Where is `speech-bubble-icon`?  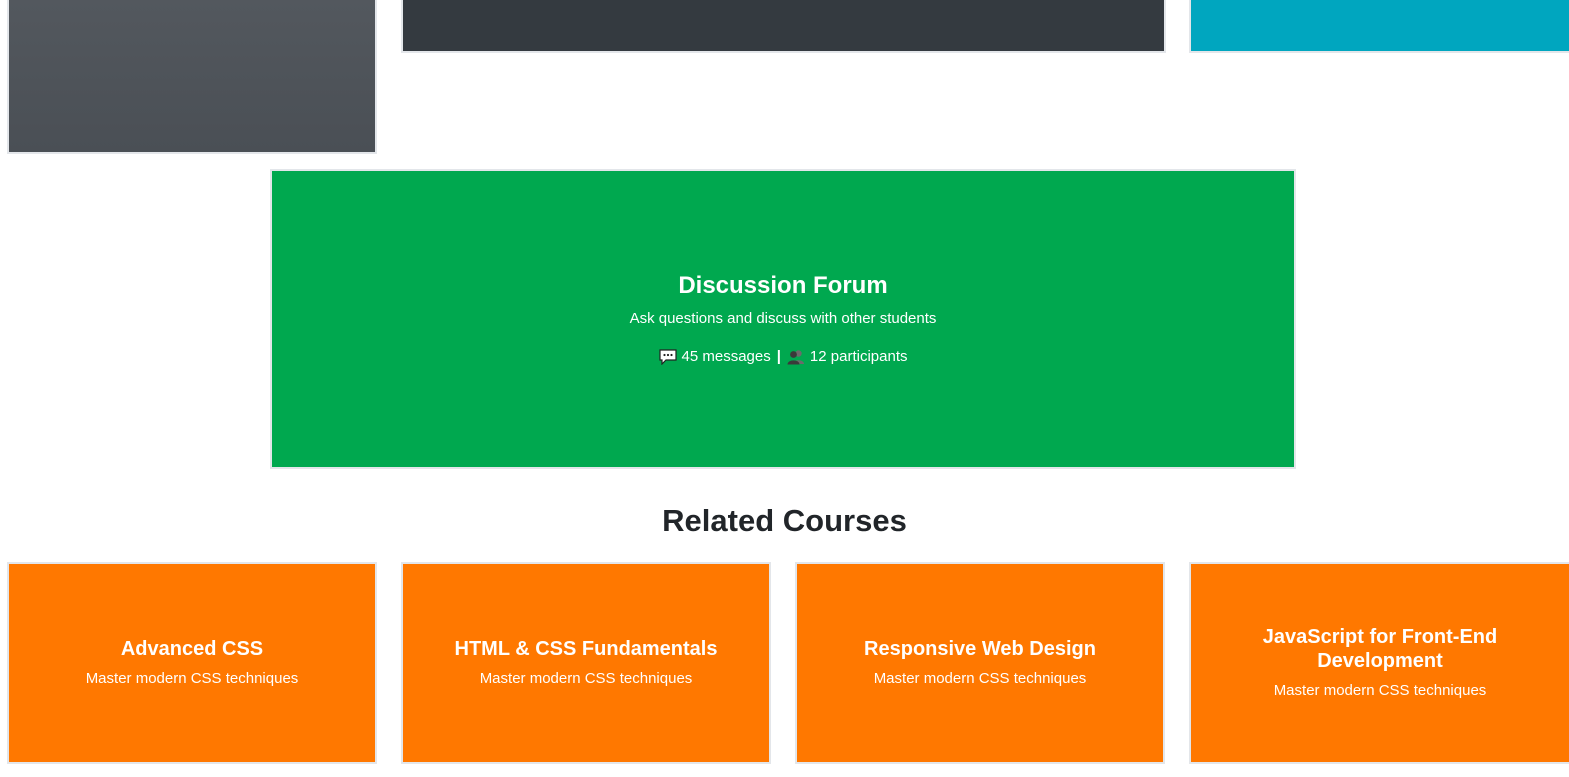
speech-bubble-icon is located at coordinates (667, 357).